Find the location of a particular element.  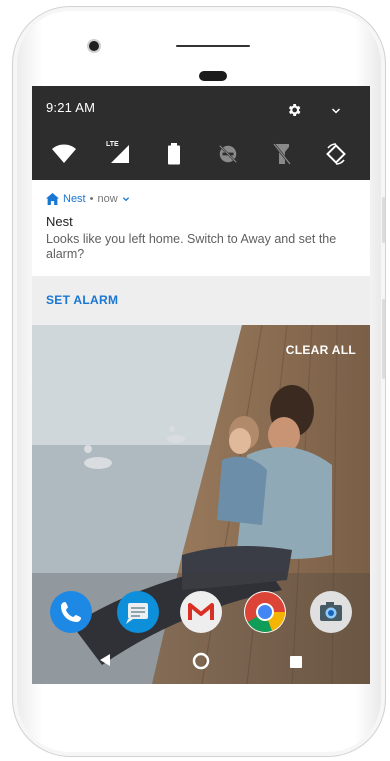

flashlight-icon is located at coordinates (282, 154).